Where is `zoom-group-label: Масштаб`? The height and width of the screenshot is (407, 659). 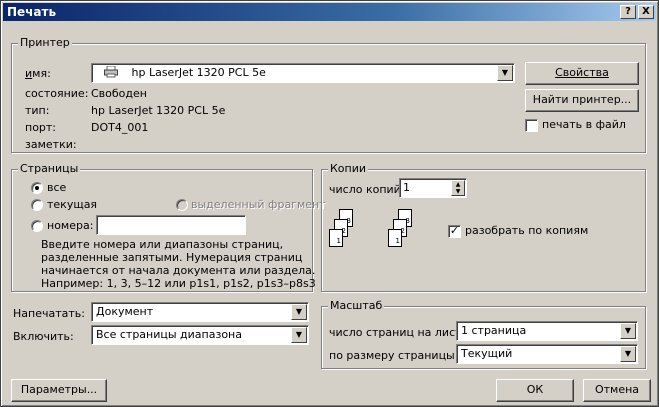
zoom-group-label: Масштаб is located at coordinates (356, 305).